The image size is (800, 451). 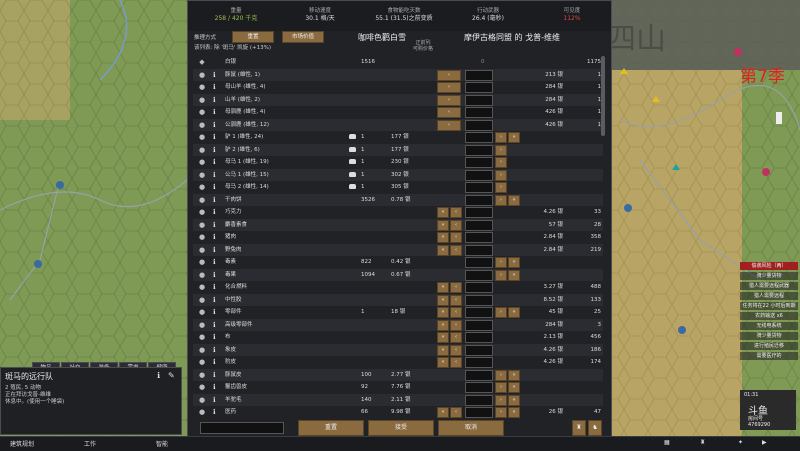 What do you see at coordinates (769, 306) in the screenshot?
I see `alert-item: 任务将在22 小时后到期` at bounding box center [769, 306].